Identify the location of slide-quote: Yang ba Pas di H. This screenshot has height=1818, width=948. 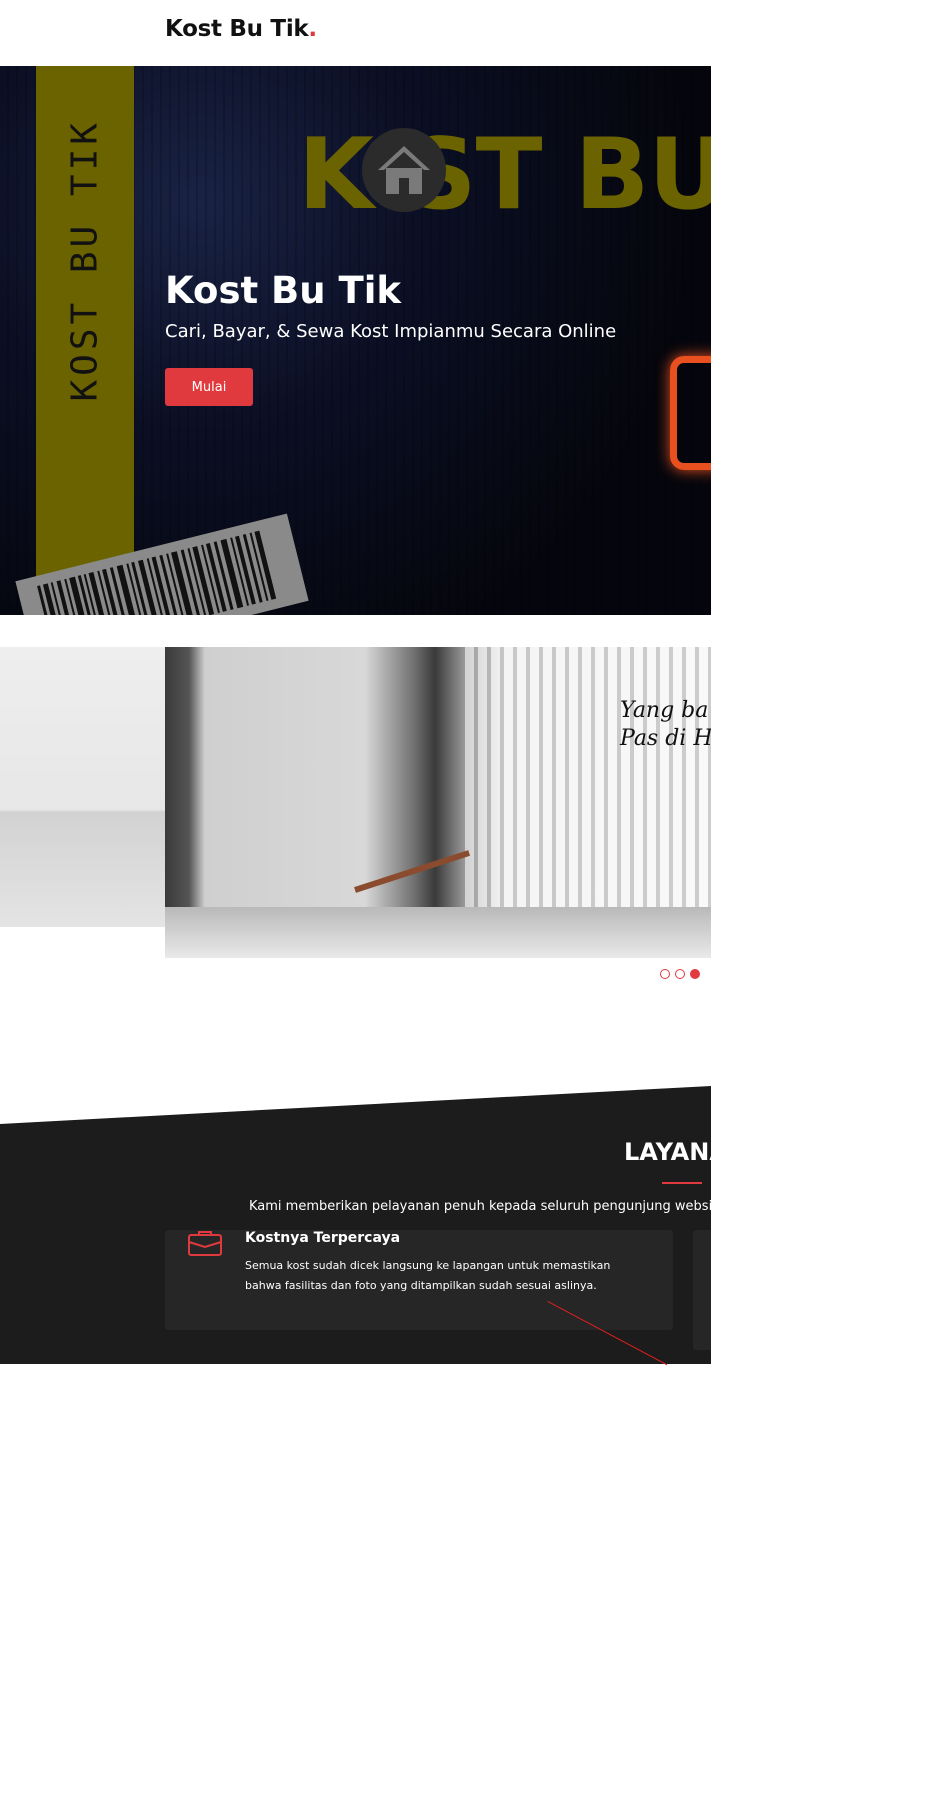
(665, 725).